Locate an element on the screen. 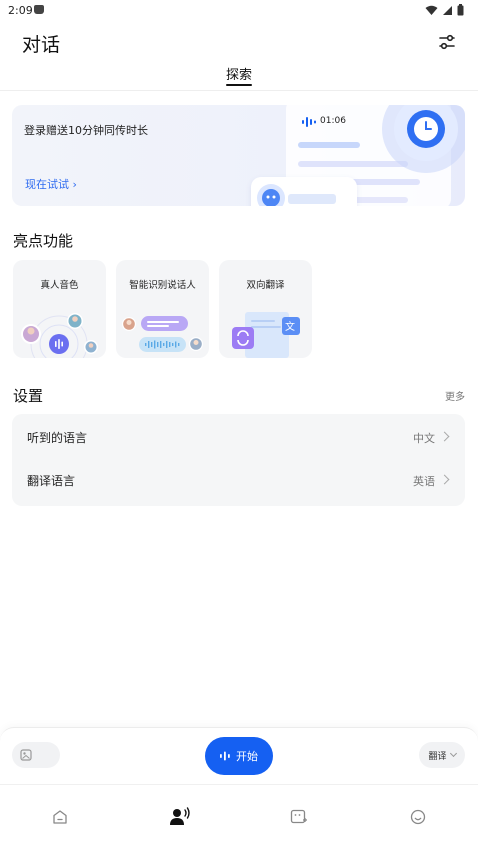 Image resolution: width=478 pixels, height=851 pixels. tab-explore: 探索 is located at coordinates (239, 73).